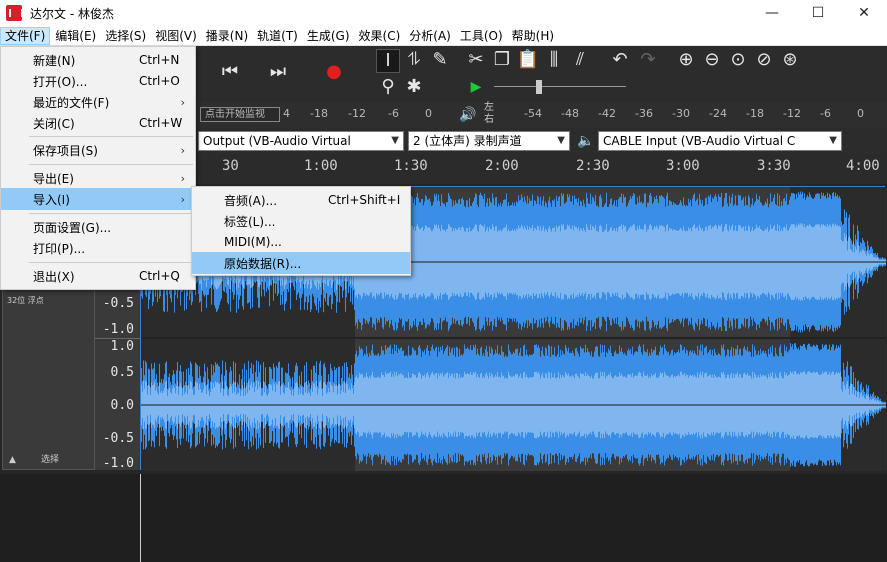  Describe the element at coordinates (328, 36) in the screenshot. I see `menu-generate: 生成(G)` at that location.